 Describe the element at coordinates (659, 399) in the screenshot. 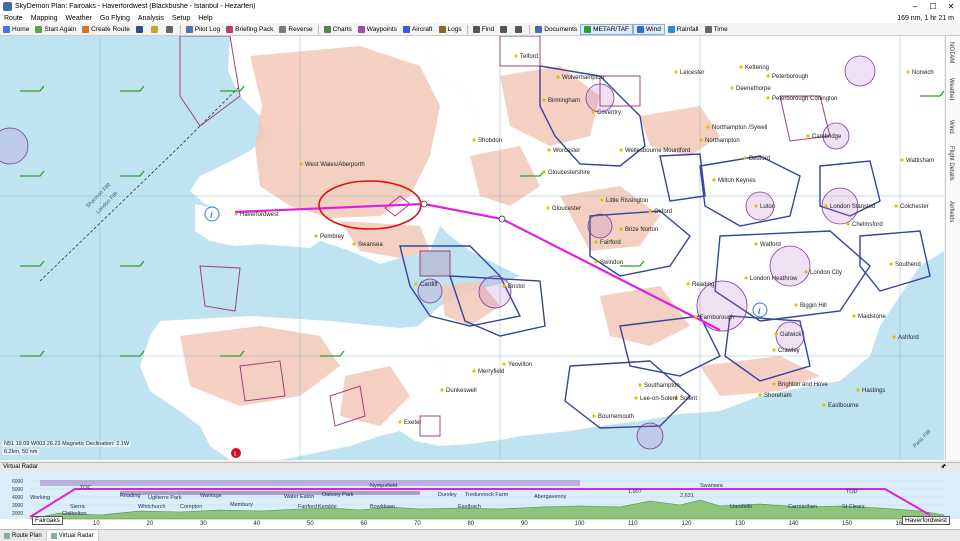

I see `place-label: Lee-on-Solent` at that location.